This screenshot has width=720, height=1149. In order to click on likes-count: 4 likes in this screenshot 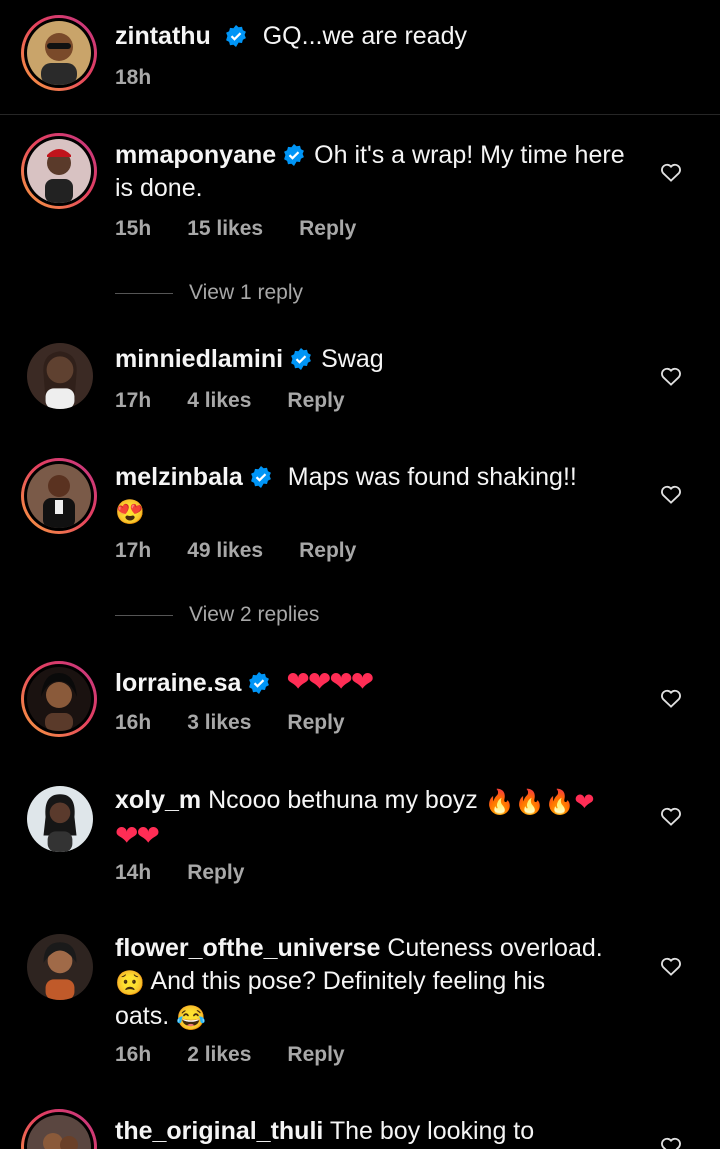, I will do `click(219, 401)`.